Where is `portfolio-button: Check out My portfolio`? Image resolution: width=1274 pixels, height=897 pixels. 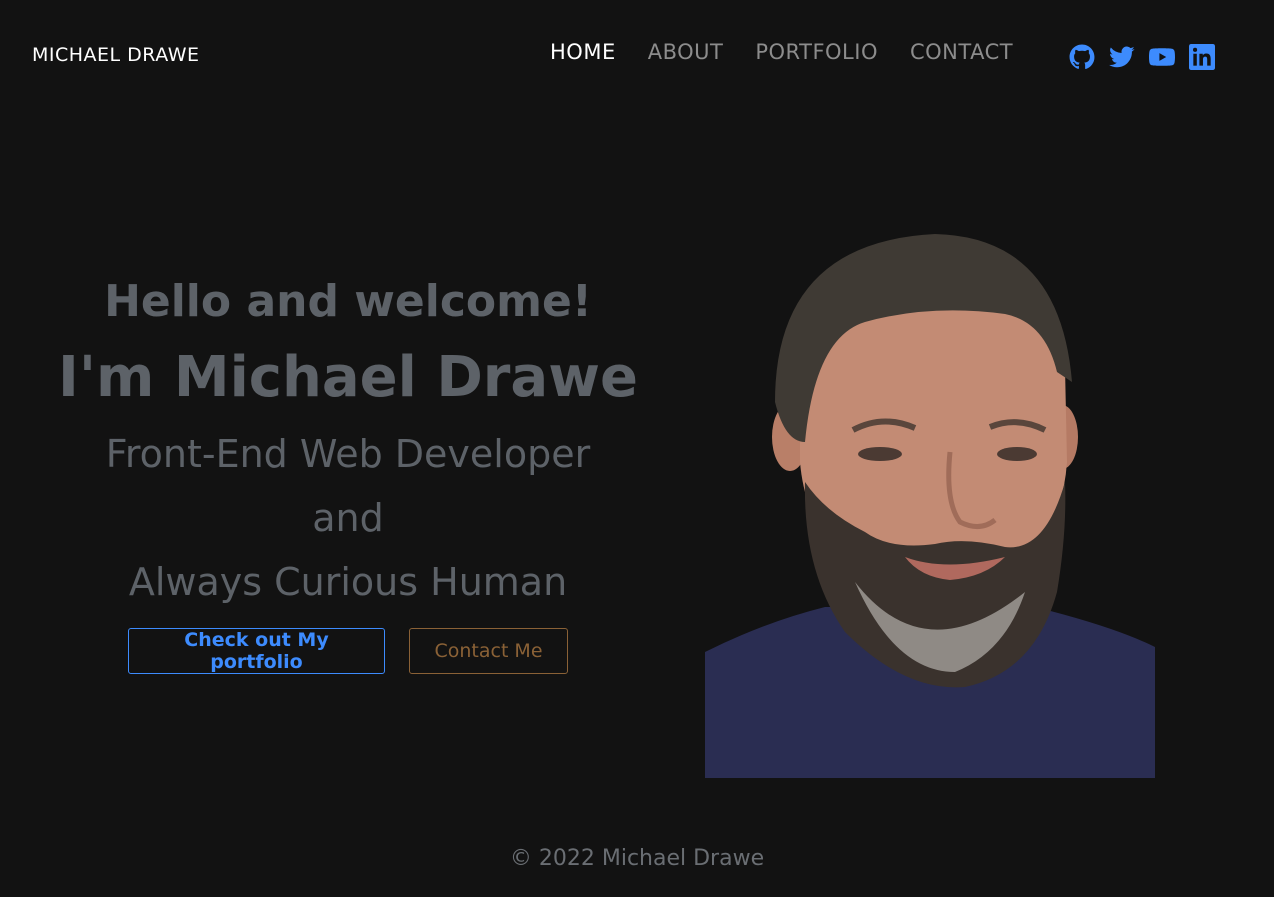 portfolio-button: Check out My portfolio is located at coordinates (256, 651).